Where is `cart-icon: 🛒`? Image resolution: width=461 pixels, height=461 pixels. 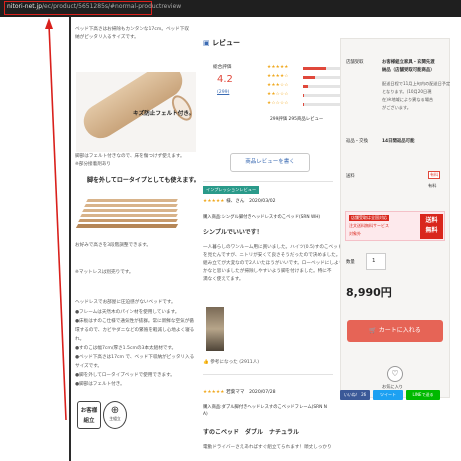
cart-icon: 🛒 is located at coordinates (373, 330).